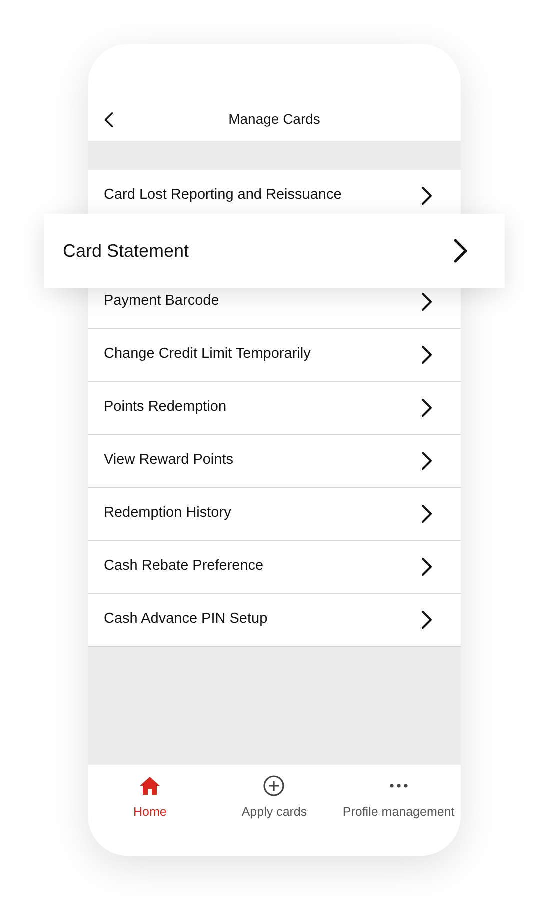  Describe the element at coordinates (274, 302) in the screenshot. I see `menu-item: Payment Barcode` at that location.